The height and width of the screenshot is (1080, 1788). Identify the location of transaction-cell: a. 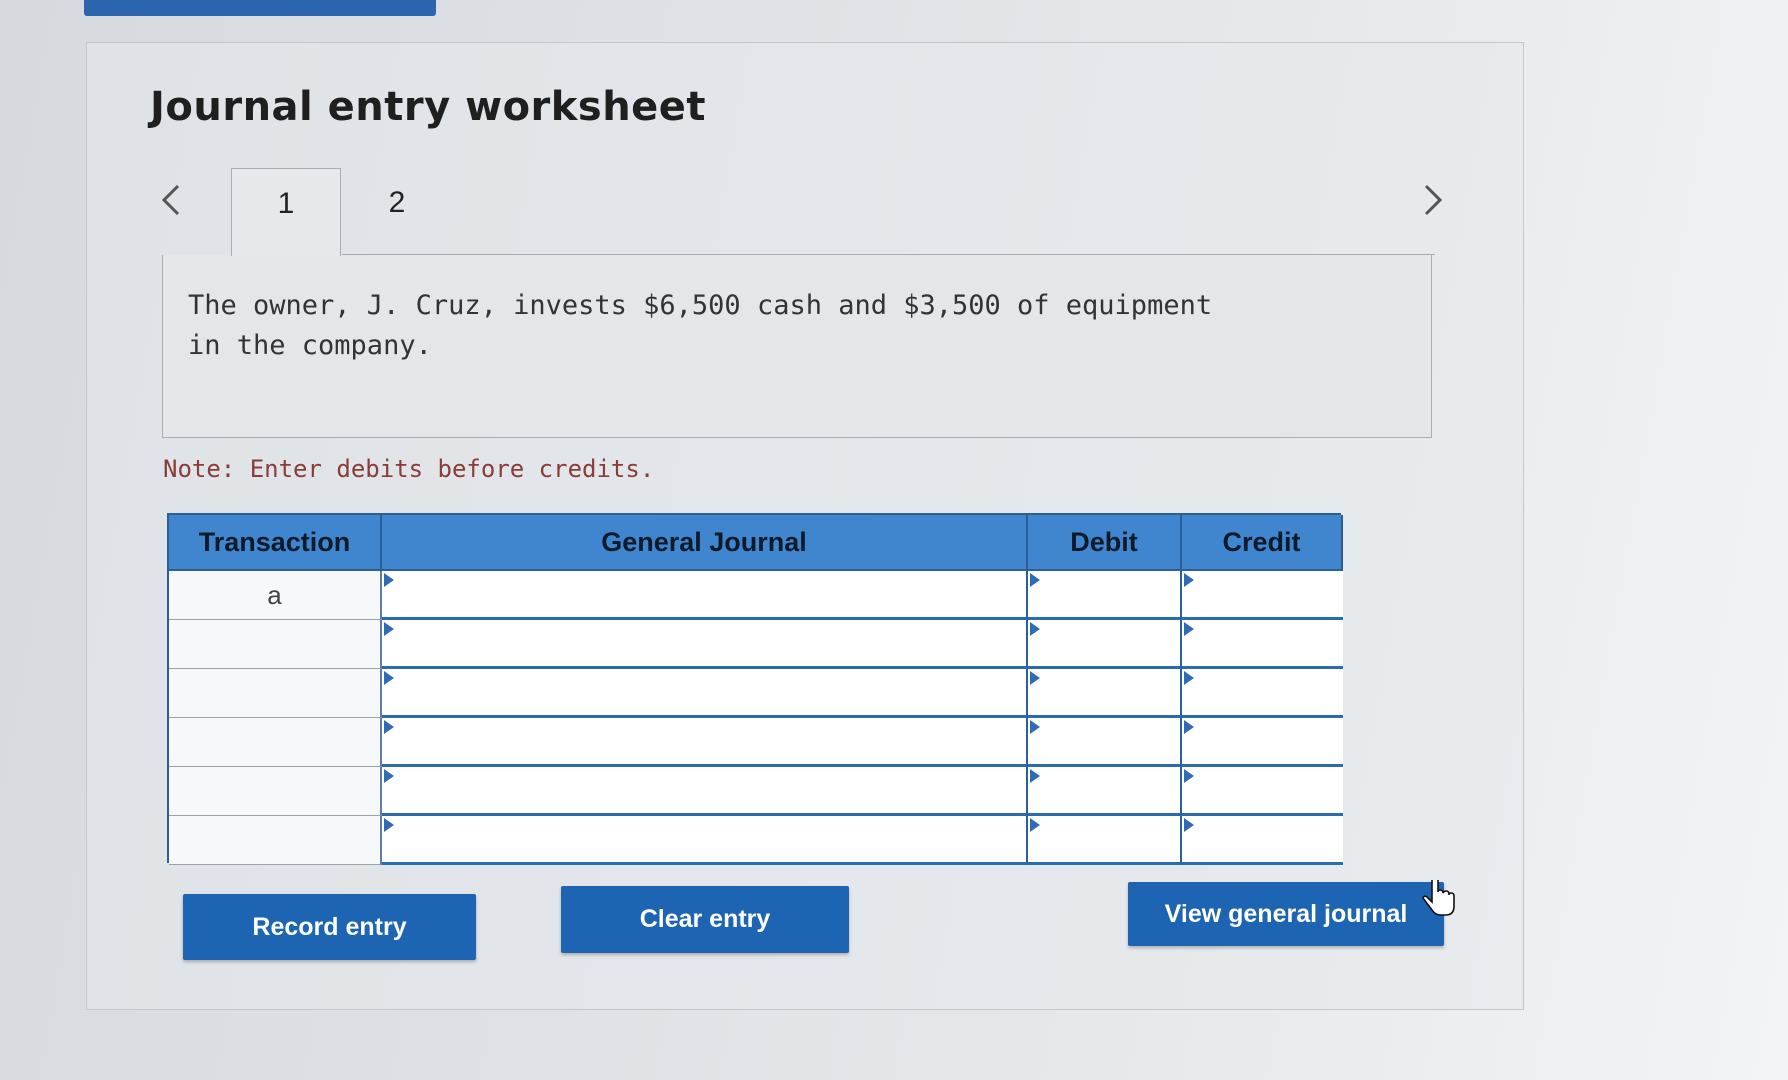
(275, 595).